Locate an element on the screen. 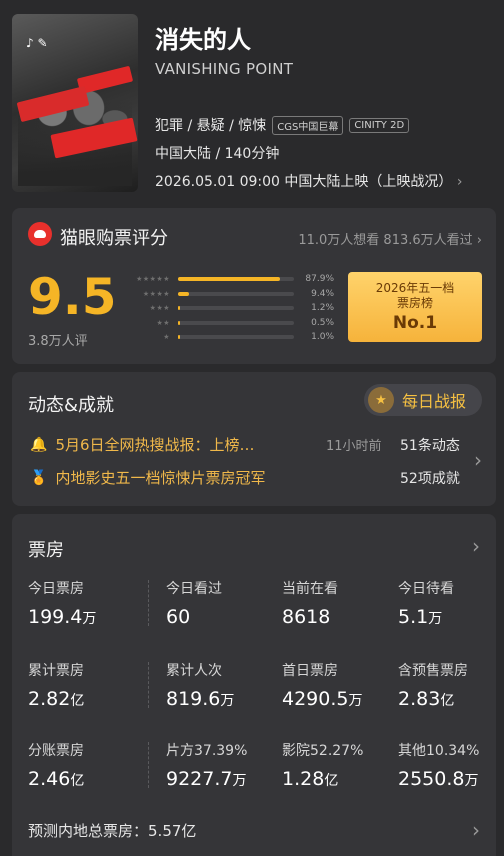 The width and height of the screenshot is (504, 856). format-tag: CINITY 2D is located at coordinates (379, 125).